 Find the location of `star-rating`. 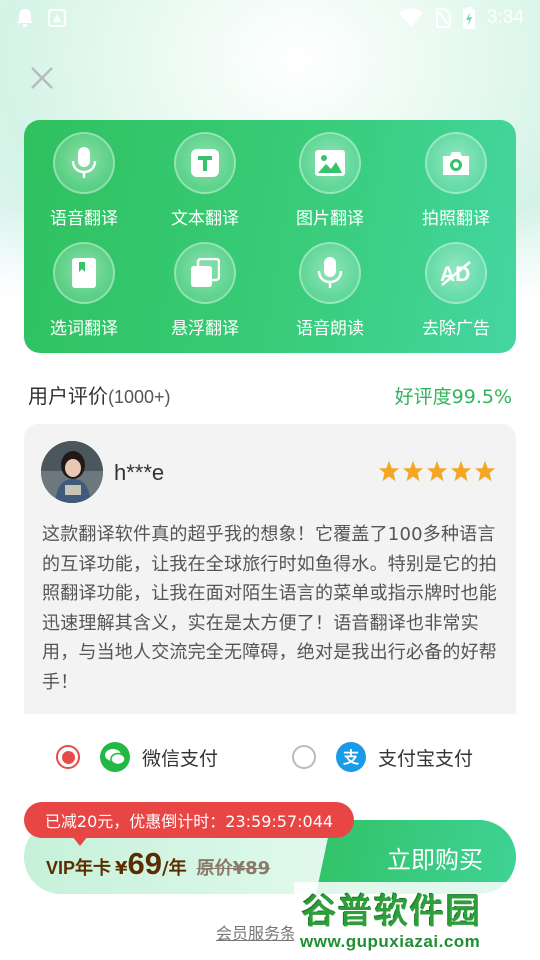

star-rating is located at coordinates (437, 471).